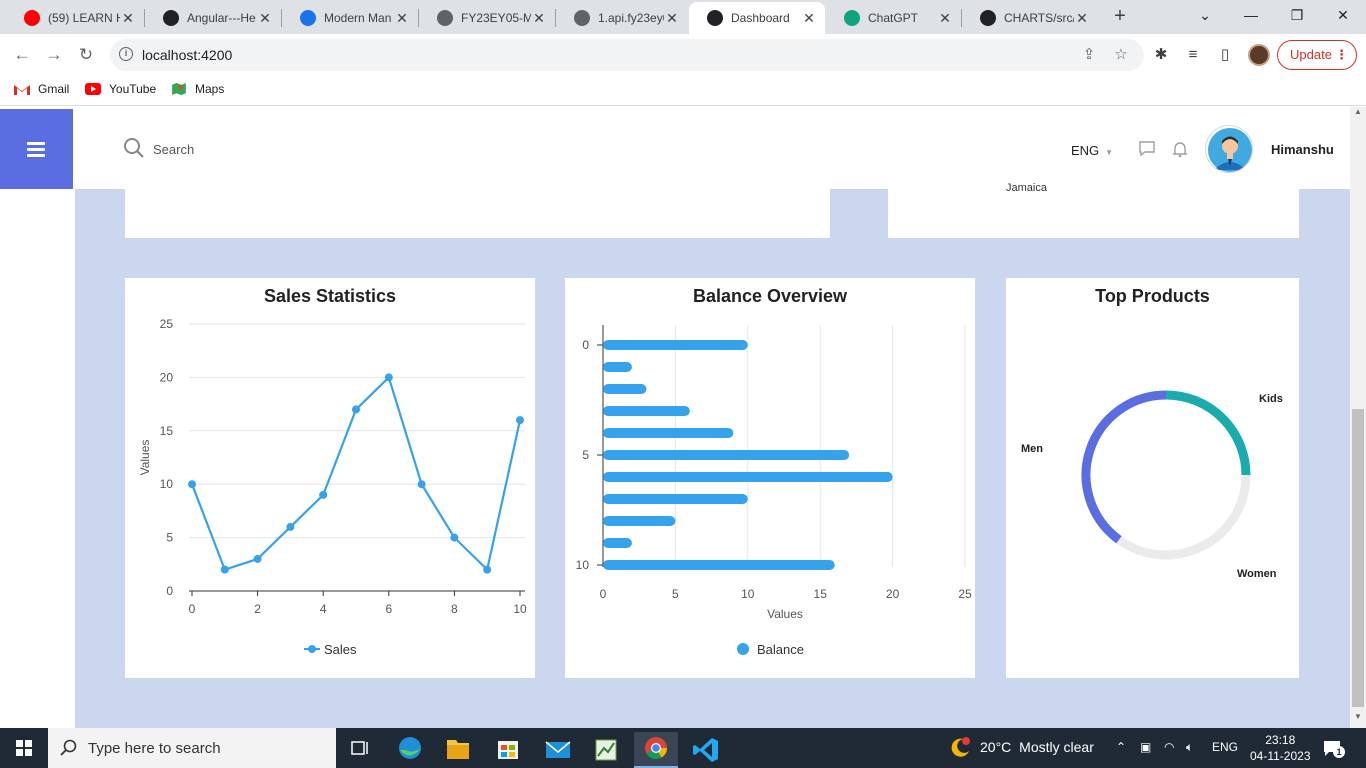  What do you see at coordinates (1161, 55) in the screenshot?
I see `extensions-icon: ✱` at bounding box center [1161, 55].